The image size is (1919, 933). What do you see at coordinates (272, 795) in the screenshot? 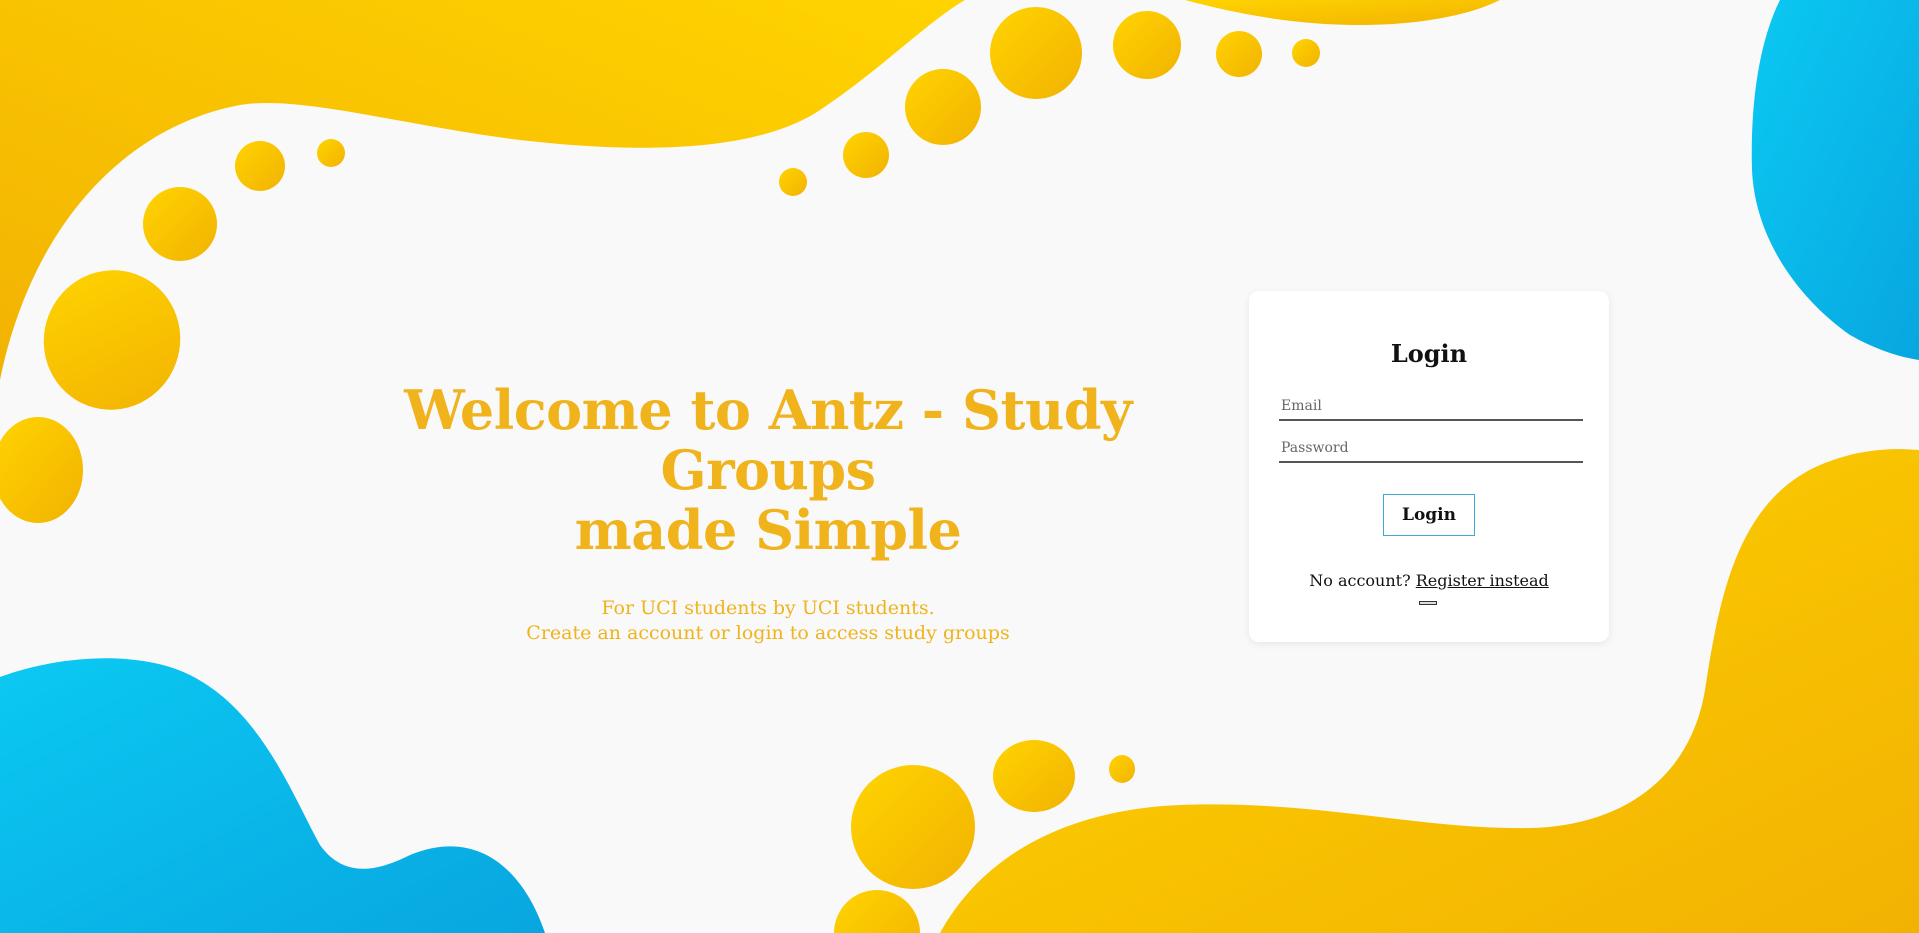
I see `blue-blob-bottom-left` at bounding box center [272, 795].